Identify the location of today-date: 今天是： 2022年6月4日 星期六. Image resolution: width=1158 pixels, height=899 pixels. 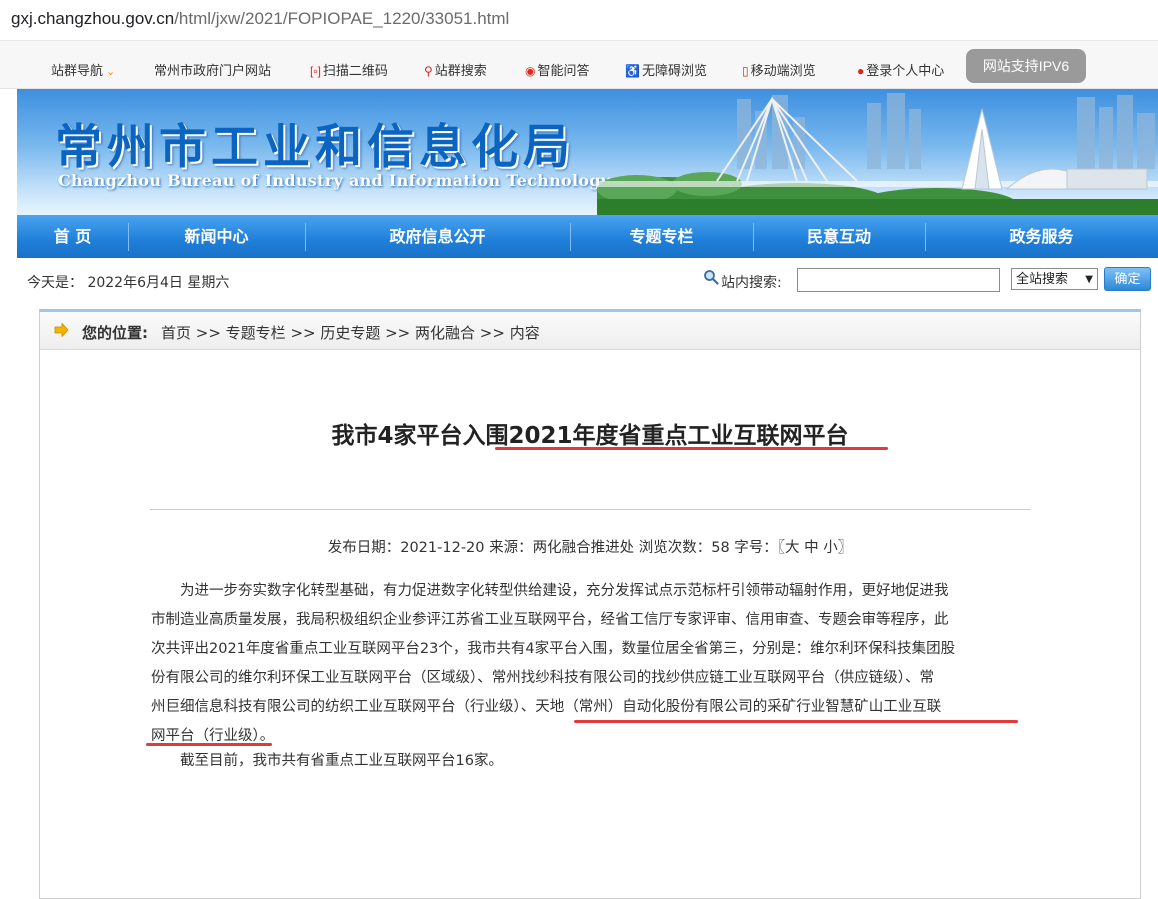
(128, 283).